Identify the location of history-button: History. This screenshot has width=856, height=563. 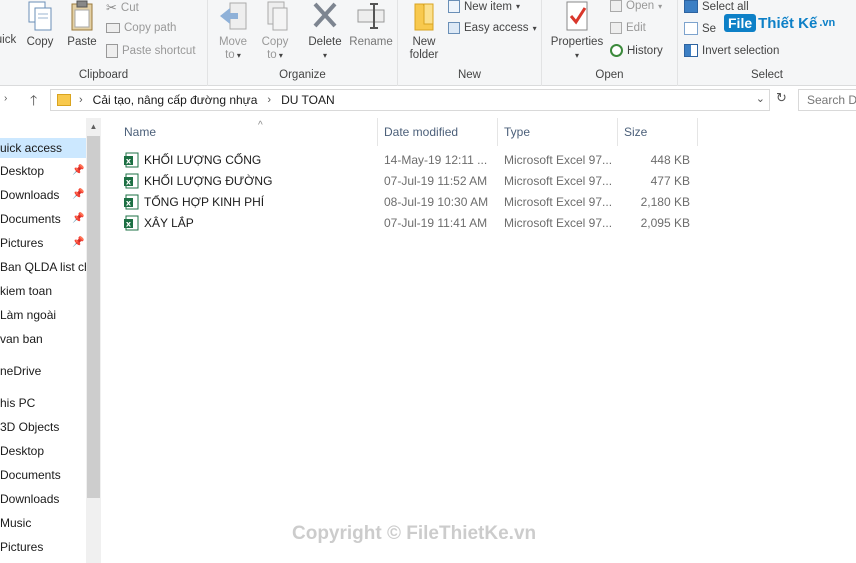
(636, 50).